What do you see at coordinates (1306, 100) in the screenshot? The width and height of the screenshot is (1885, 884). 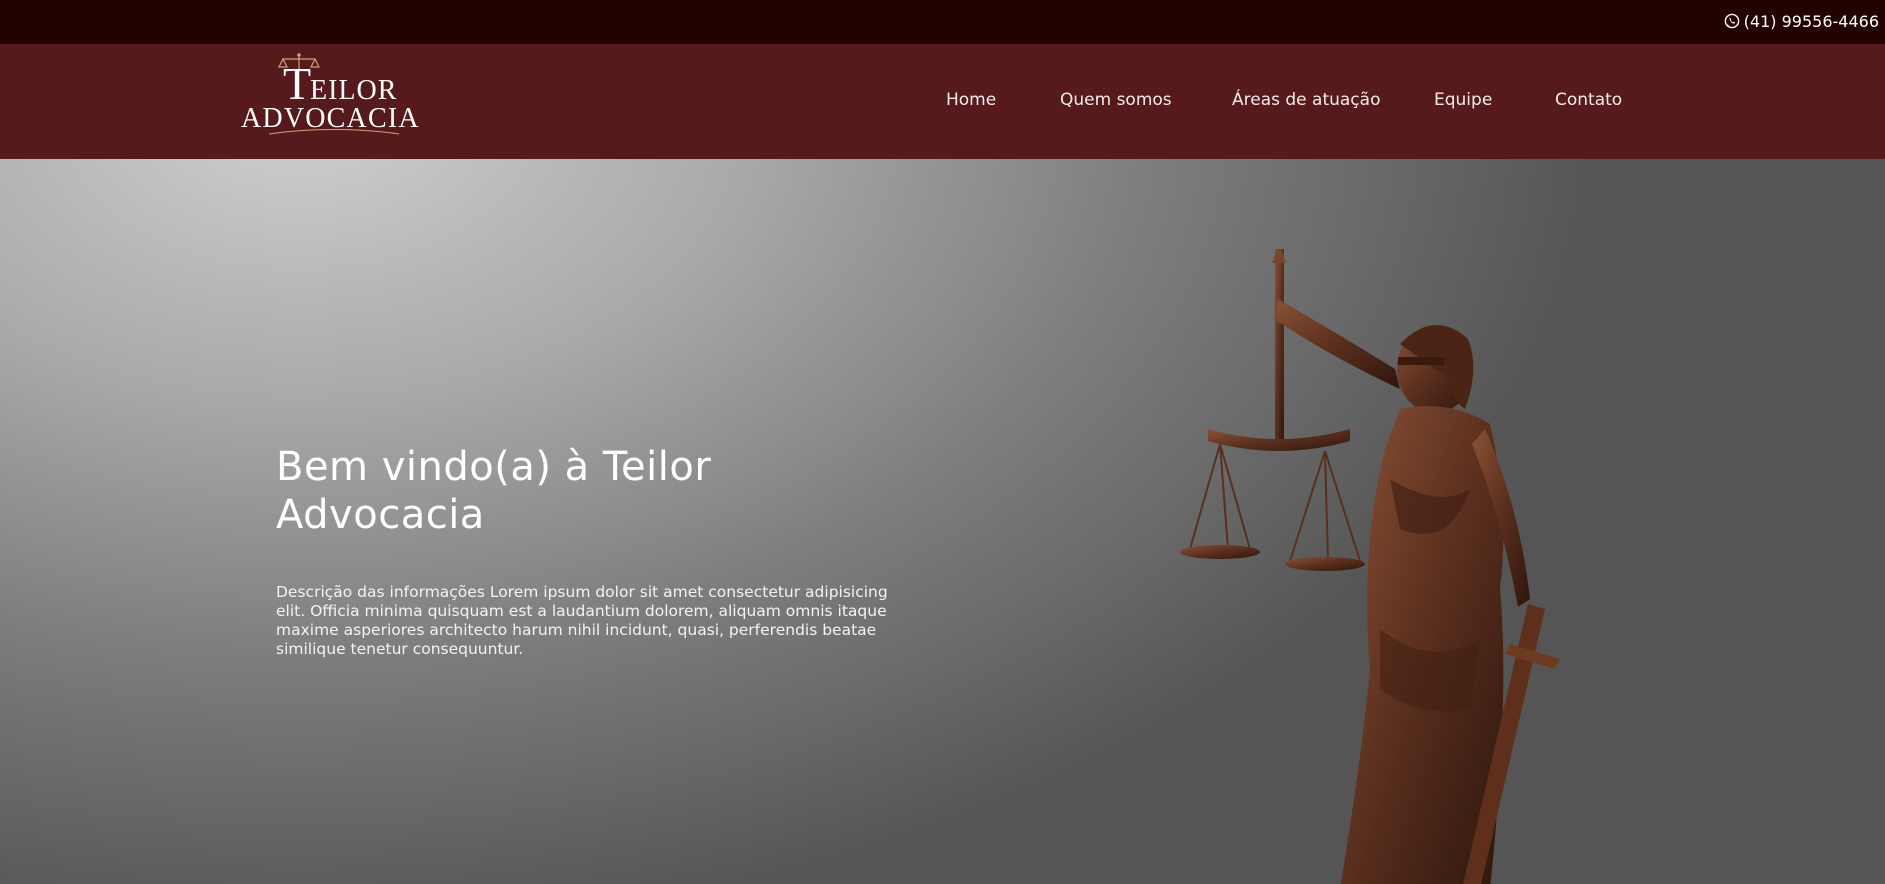 I see `nav-areas: Áreas de atuação` at bounding box center [1306, 100].